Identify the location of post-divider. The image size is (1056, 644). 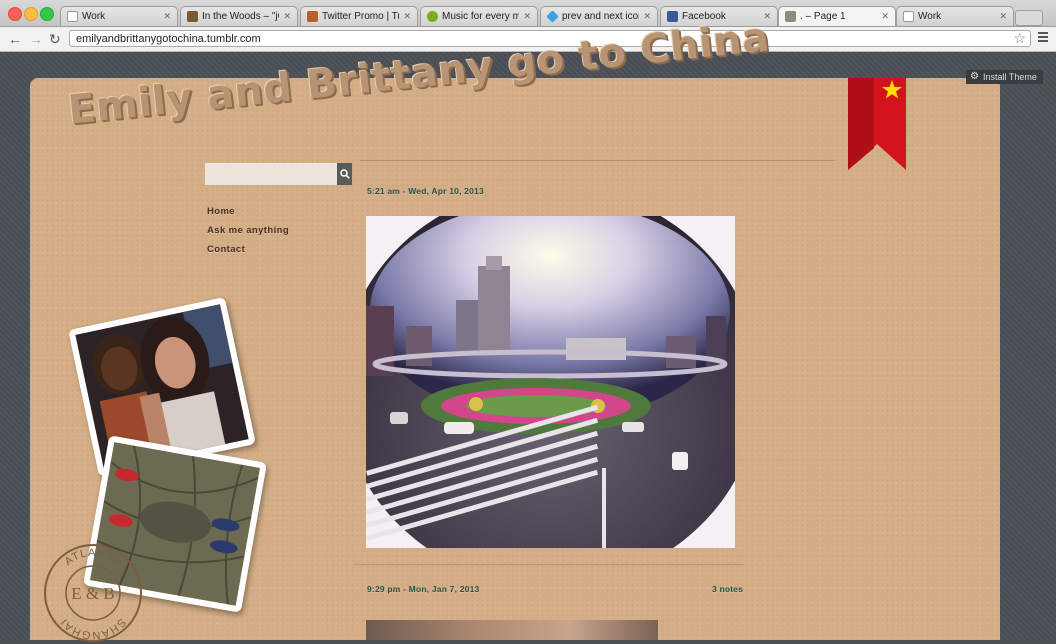
(549, 564).